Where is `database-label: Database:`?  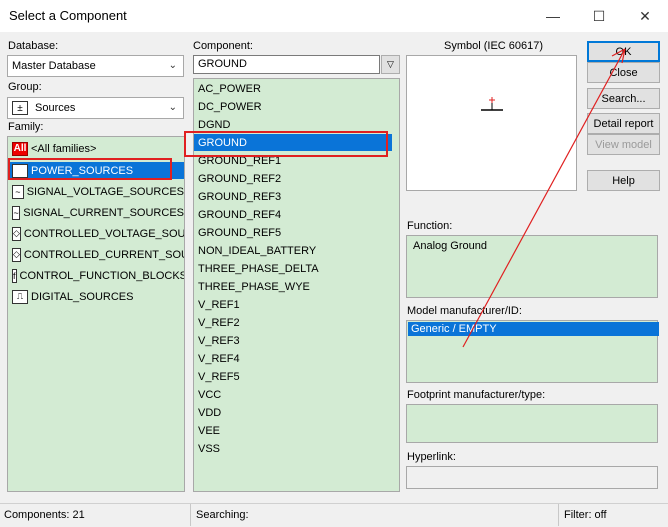 database-label: Database: is located at coordinates (33, 46).